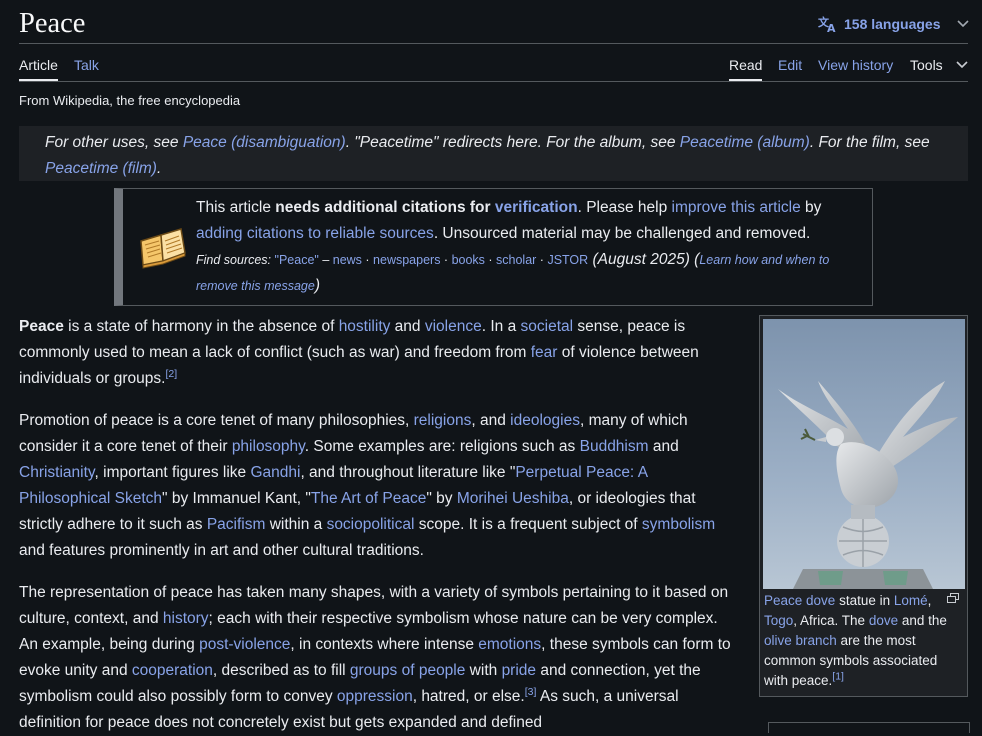 The width and height of the screenshot is (982, 736). What do you see at coordinates (509, 644) in the screenshot?
I see `link-emotions: emotions` at bounding box center [509, 644].